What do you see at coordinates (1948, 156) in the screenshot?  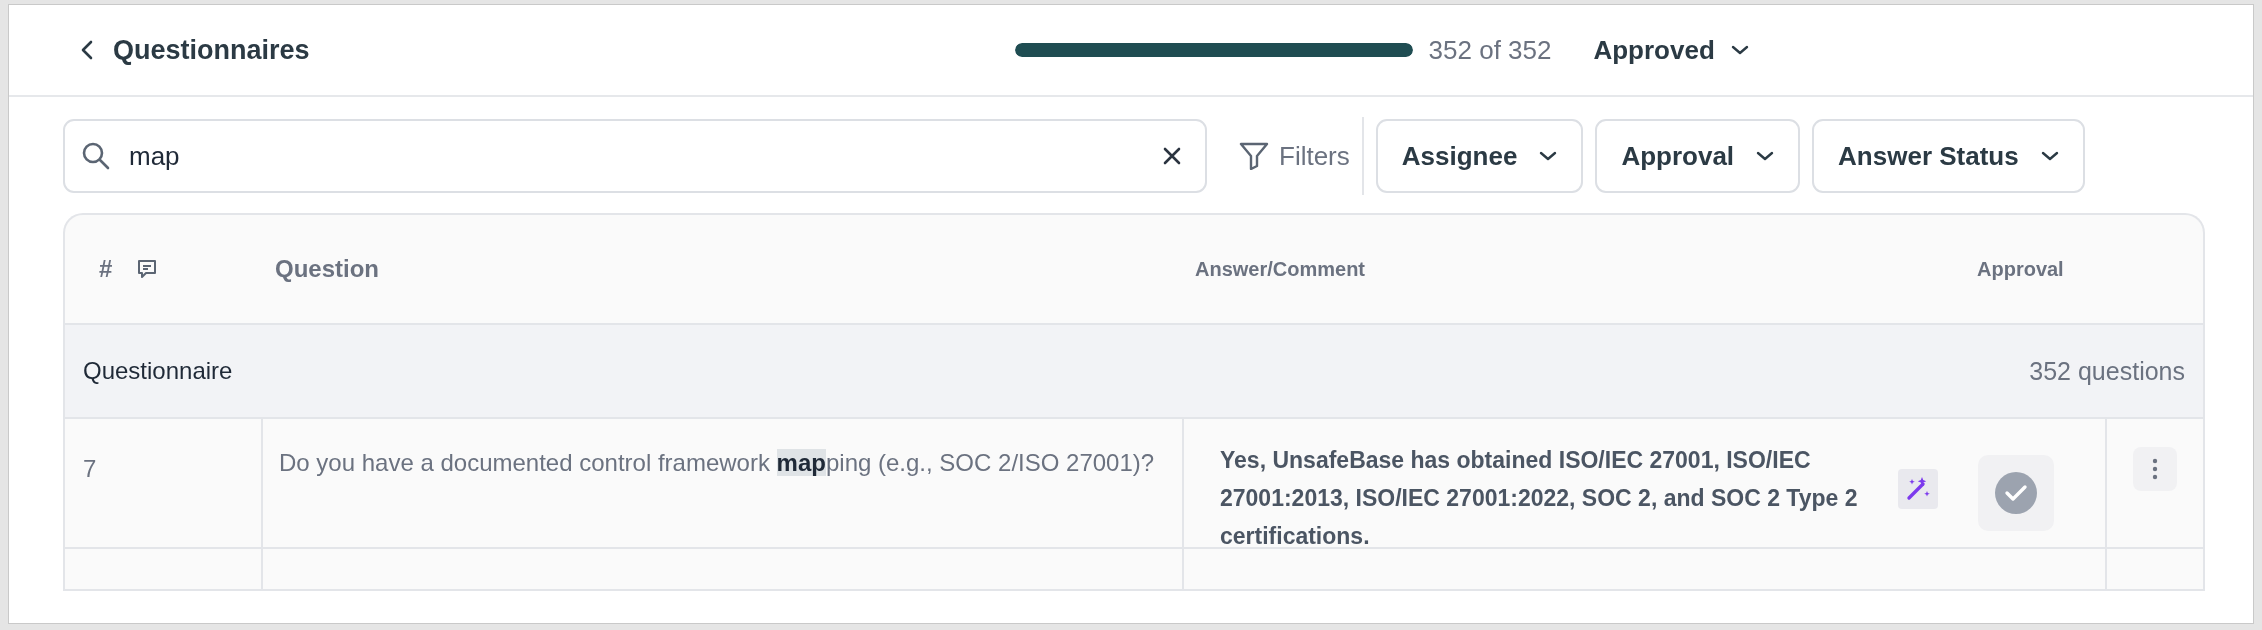 I see `filter-dropdown: Answer Status` at bounding box center [1948, 156].